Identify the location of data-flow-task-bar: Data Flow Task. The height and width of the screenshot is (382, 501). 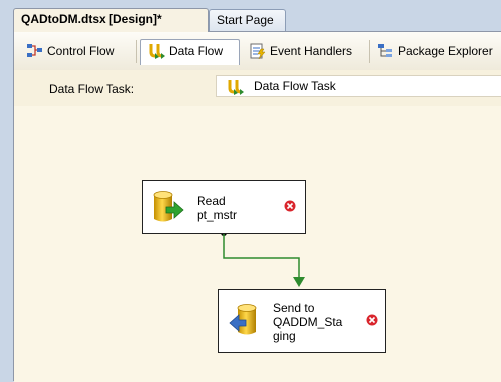
(257, 88).